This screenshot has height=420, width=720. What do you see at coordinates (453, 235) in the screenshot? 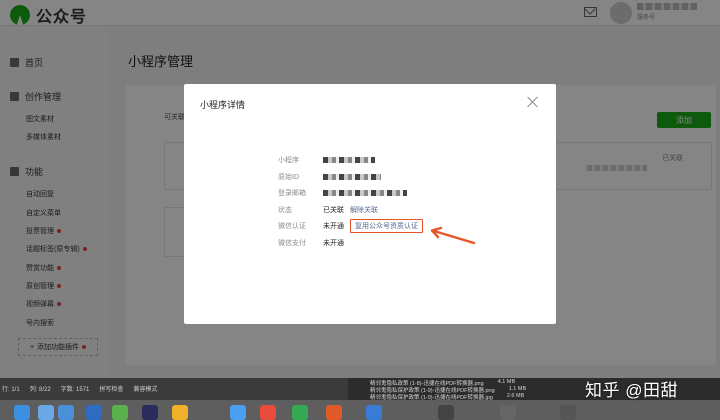
I see `annotation-arrow-icon` at bounding box center [453, 235].